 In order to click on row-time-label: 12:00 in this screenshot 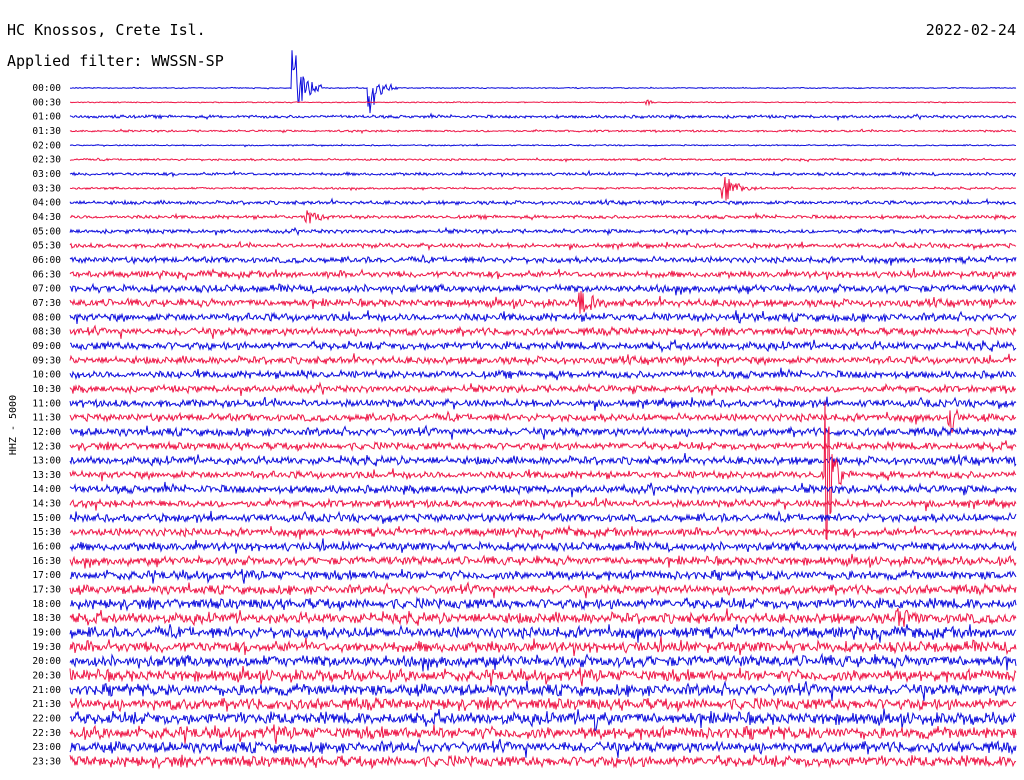, I will do `click(46, 432)`.